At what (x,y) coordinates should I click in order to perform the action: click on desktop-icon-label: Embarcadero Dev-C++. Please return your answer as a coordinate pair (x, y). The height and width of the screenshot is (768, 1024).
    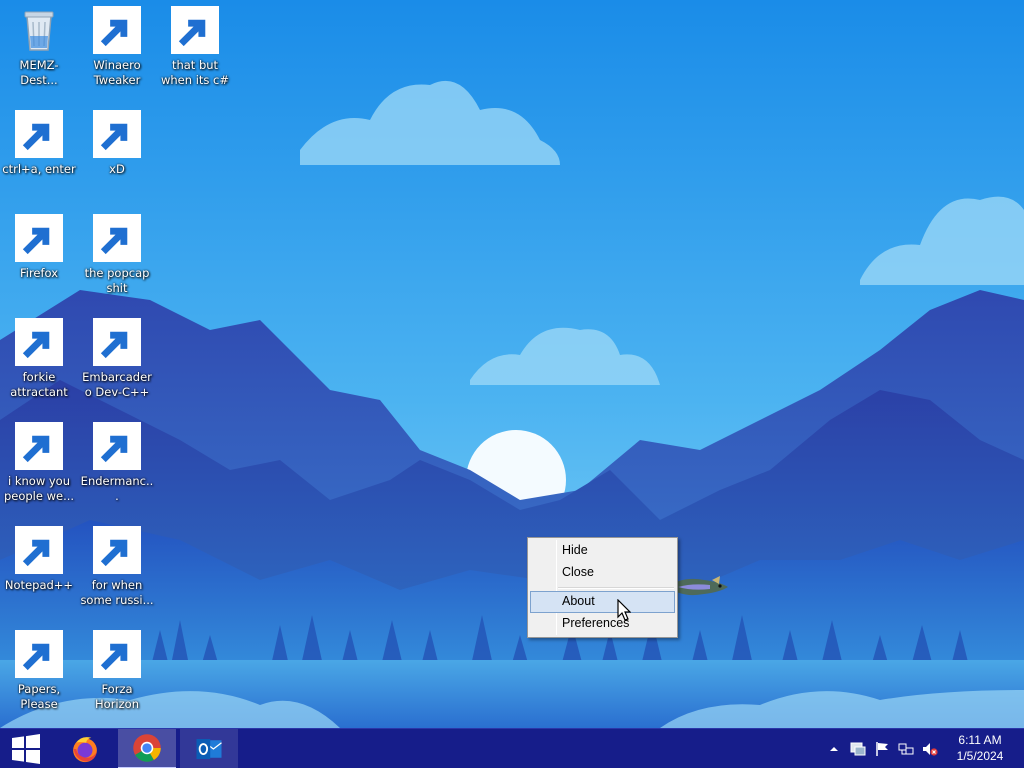
    Looking at the image, I should click on (117, 384).